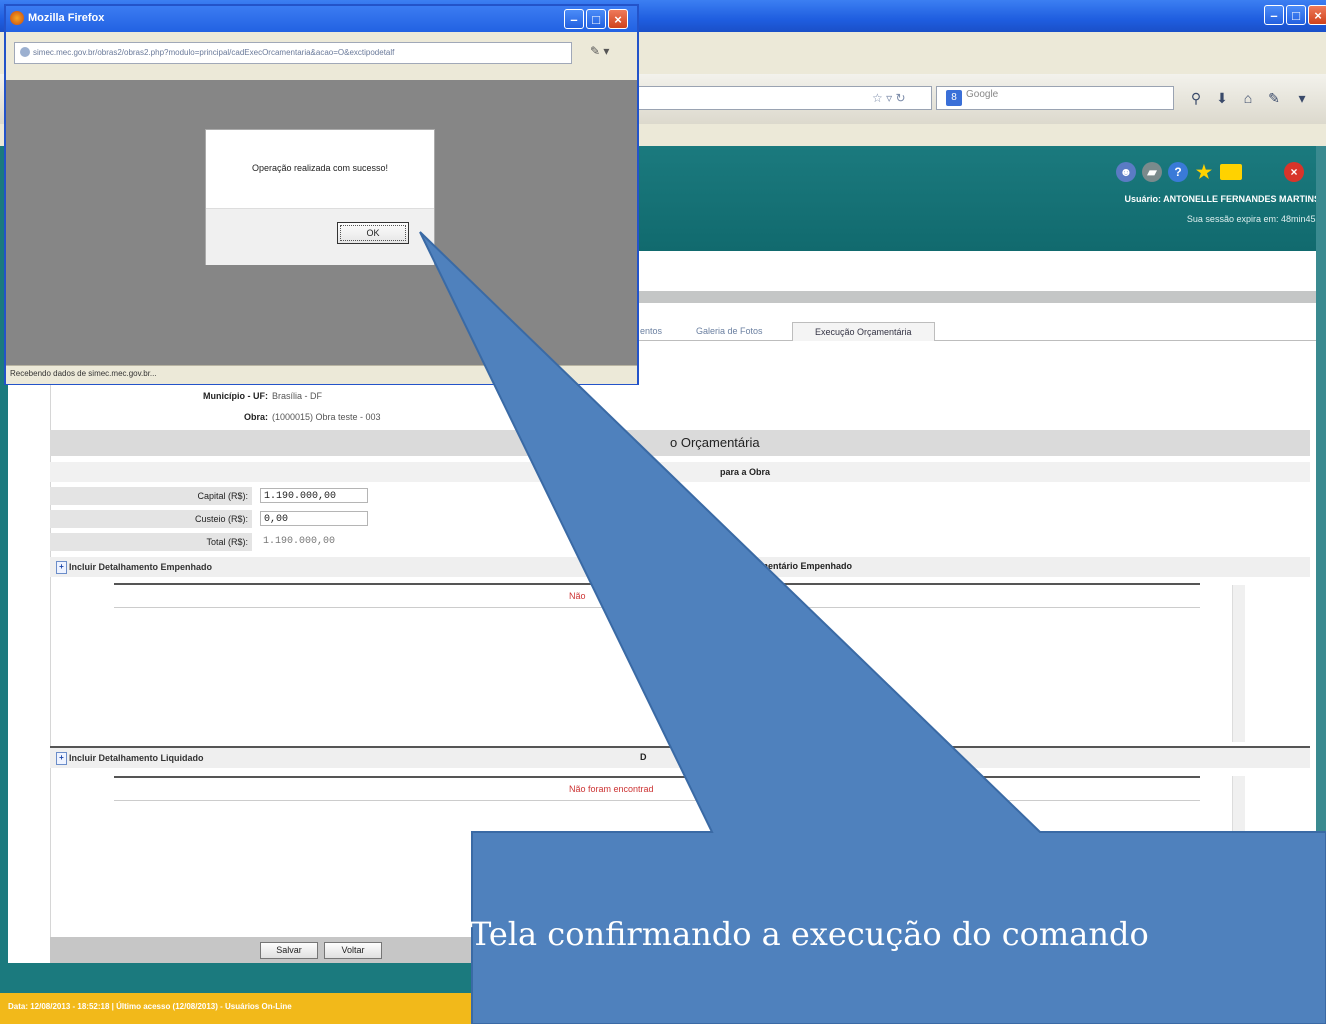  I want to click on add-liquidado-link: + Incluir Detalhamento Liquidado, so click(130, 758).